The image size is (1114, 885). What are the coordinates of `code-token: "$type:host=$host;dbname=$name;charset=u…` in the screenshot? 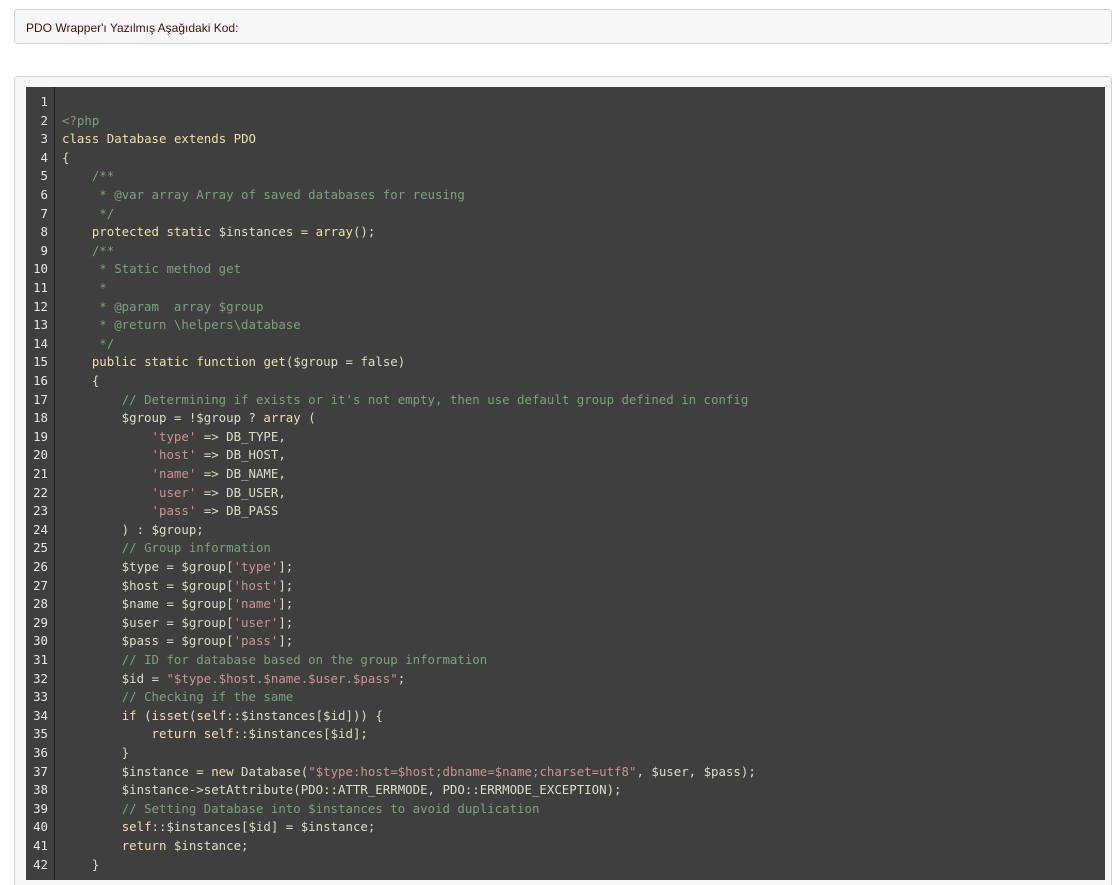 It's located at (472, 771).